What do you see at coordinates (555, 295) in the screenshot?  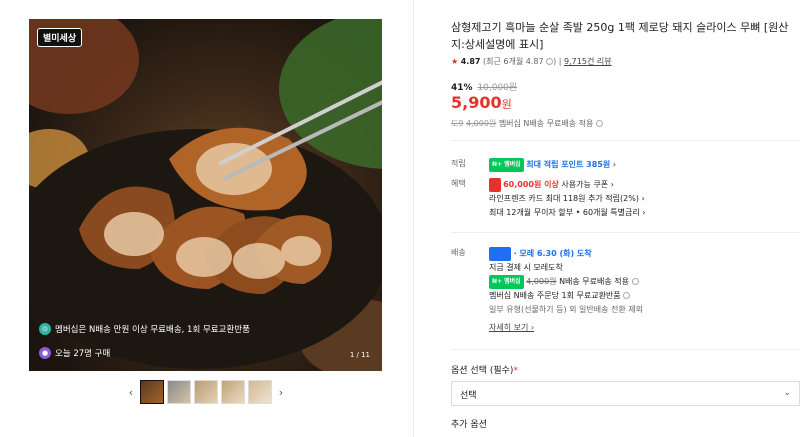 I see `exchange-text: 멤버십 N배송 주문당 1회 무료교환반품` at bounding box center [555, 295].